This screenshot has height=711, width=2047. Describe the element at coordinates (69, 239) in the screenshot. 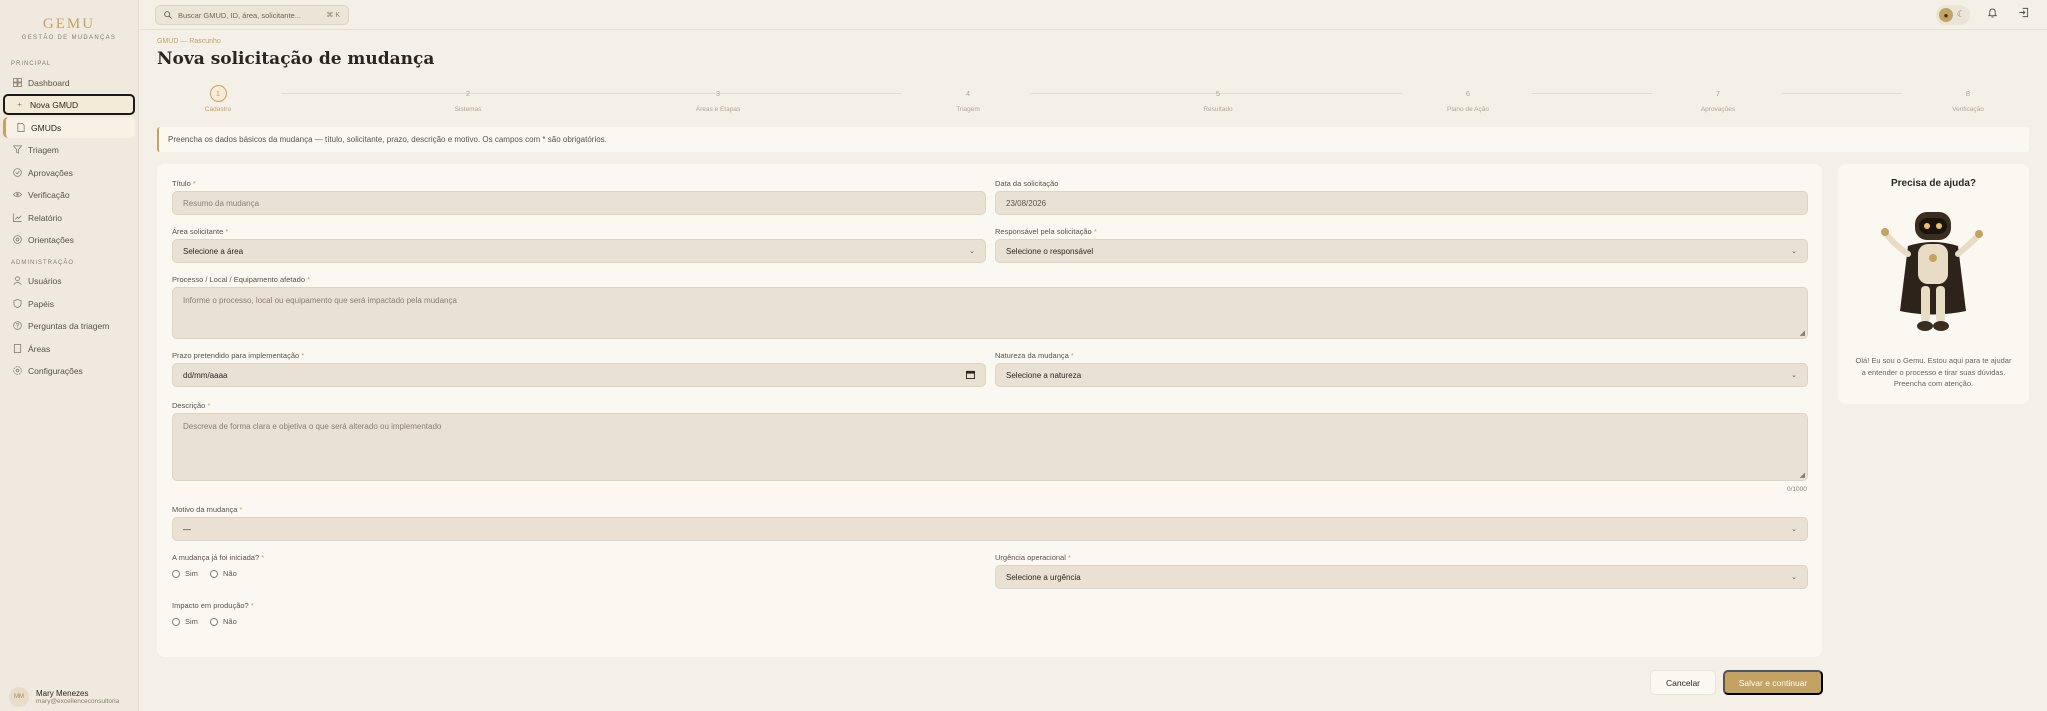

I see `sidebar-item-orientacoes: Orientações` at that location.